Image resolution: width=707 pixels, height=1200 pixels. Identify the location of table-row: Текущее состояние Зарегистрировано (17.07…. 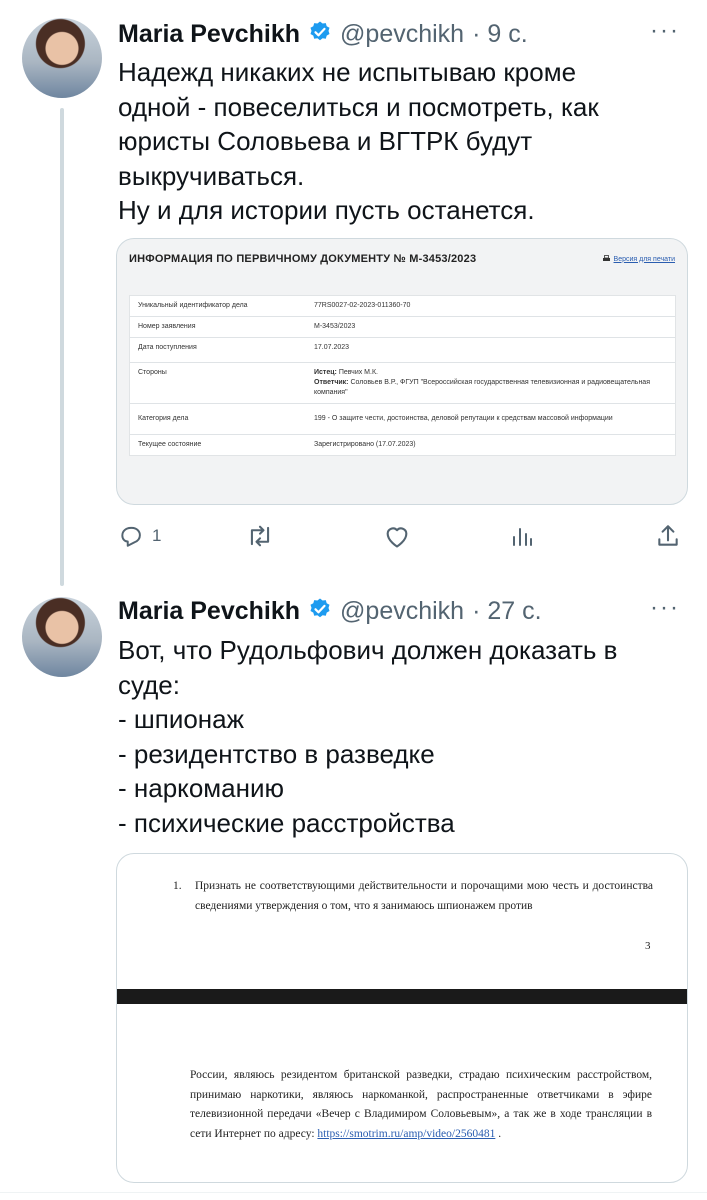
(402, 444).